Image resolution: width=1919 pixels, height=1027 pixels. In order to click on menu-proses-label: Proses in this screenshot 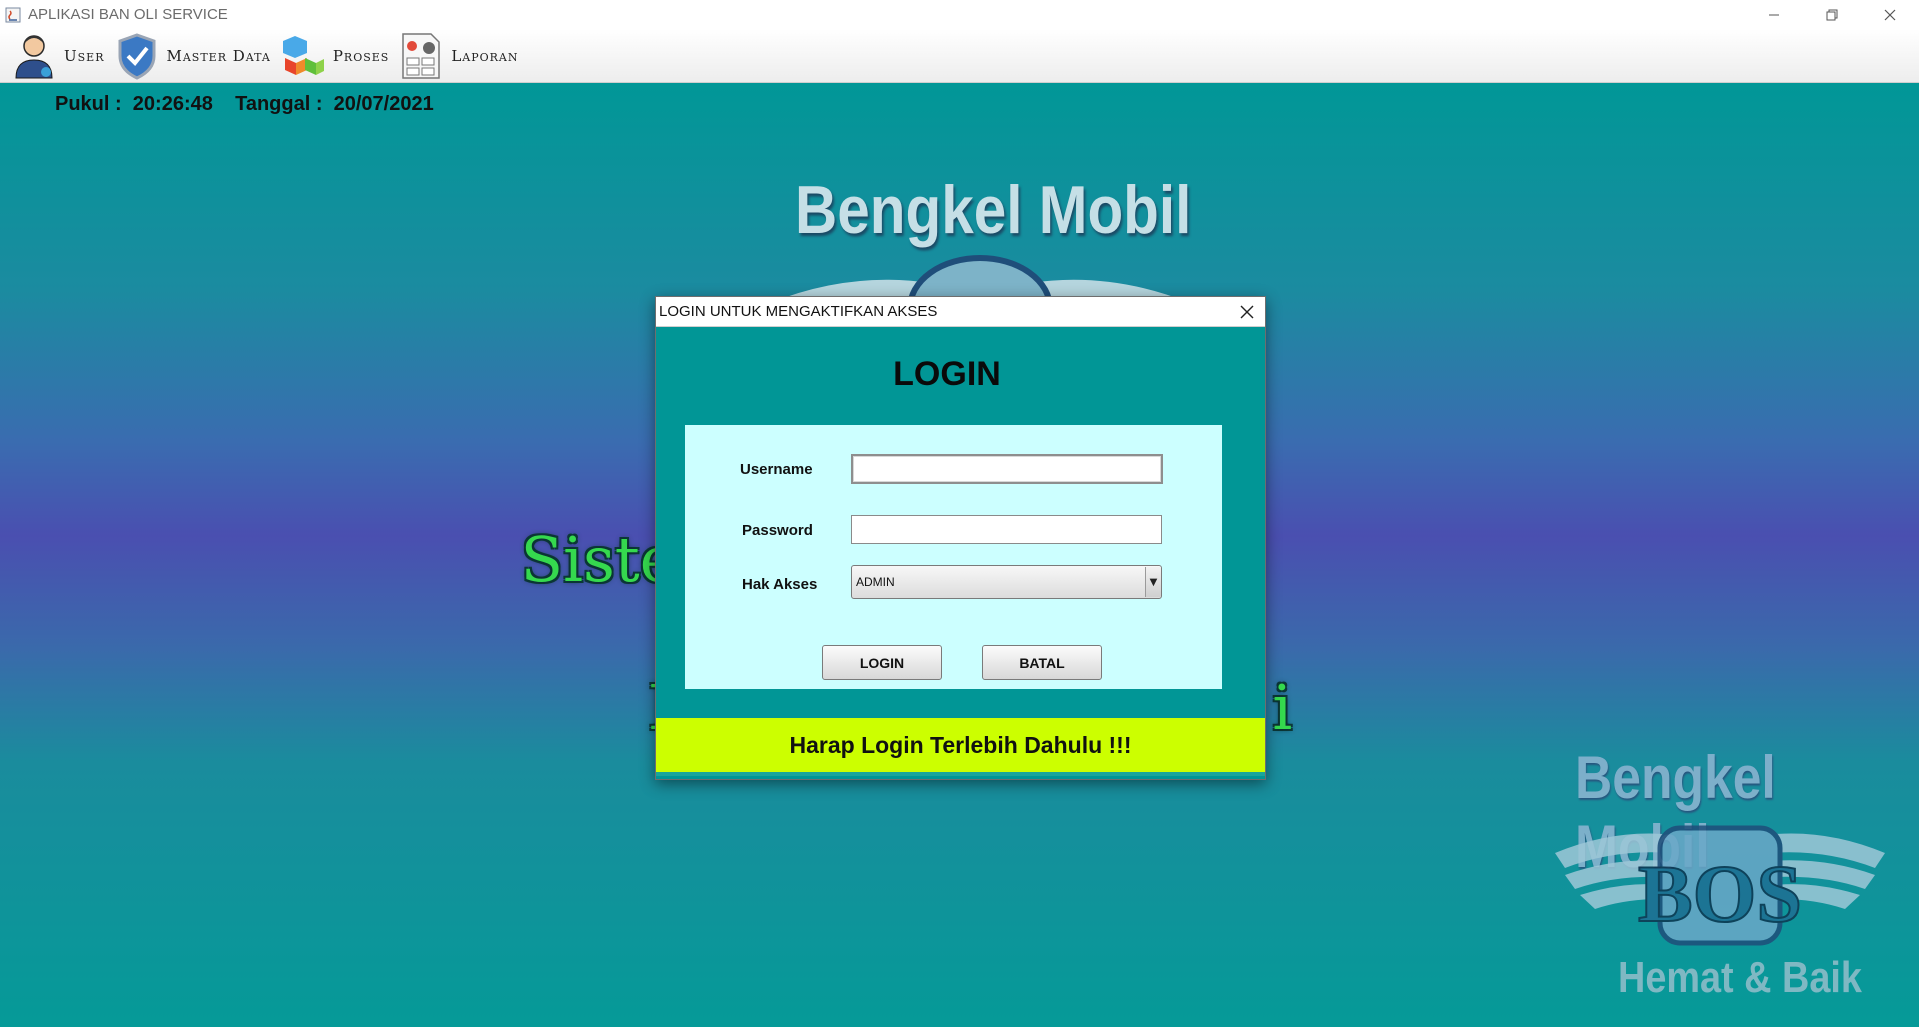, I will do `click(361, 55)`.